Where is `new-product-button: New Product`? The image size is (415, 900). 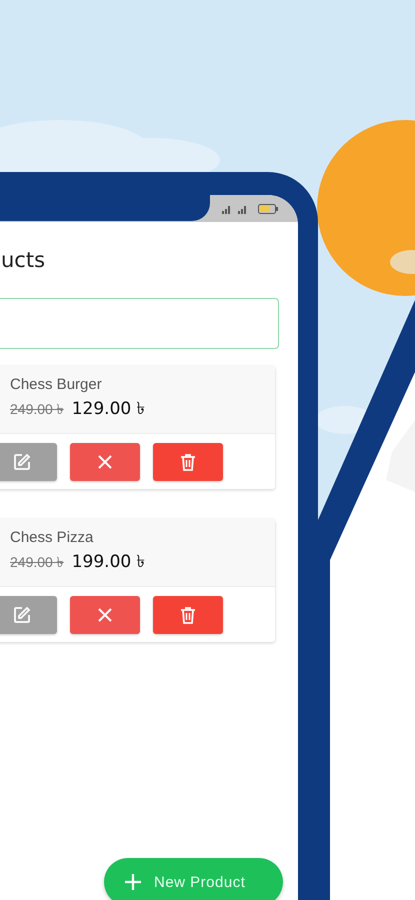
new-product-button: New Product is located at coordinates (193, 879).